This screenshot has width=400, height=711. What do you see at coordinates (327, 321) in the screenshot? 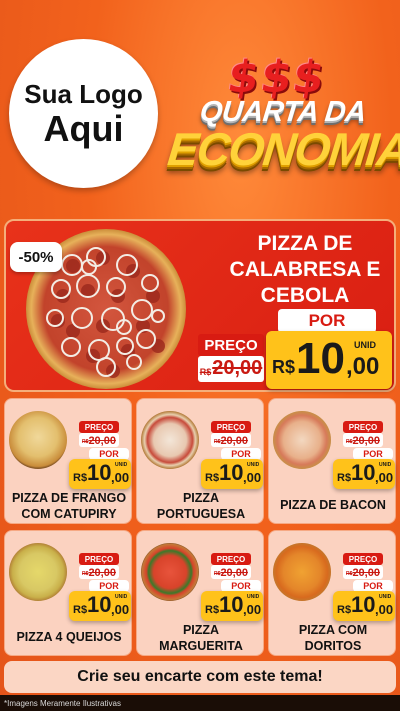
I see `por-label: POR` at bounding box center [327, 321].